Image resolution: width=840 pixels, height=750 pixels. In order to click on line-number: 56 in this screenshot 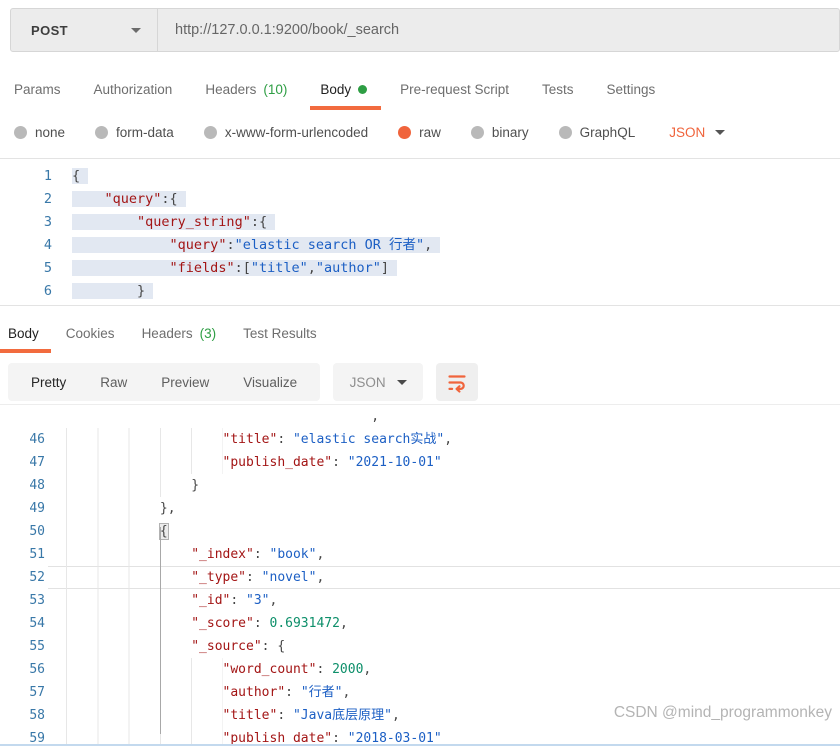, I will do `click(37, 669)`.